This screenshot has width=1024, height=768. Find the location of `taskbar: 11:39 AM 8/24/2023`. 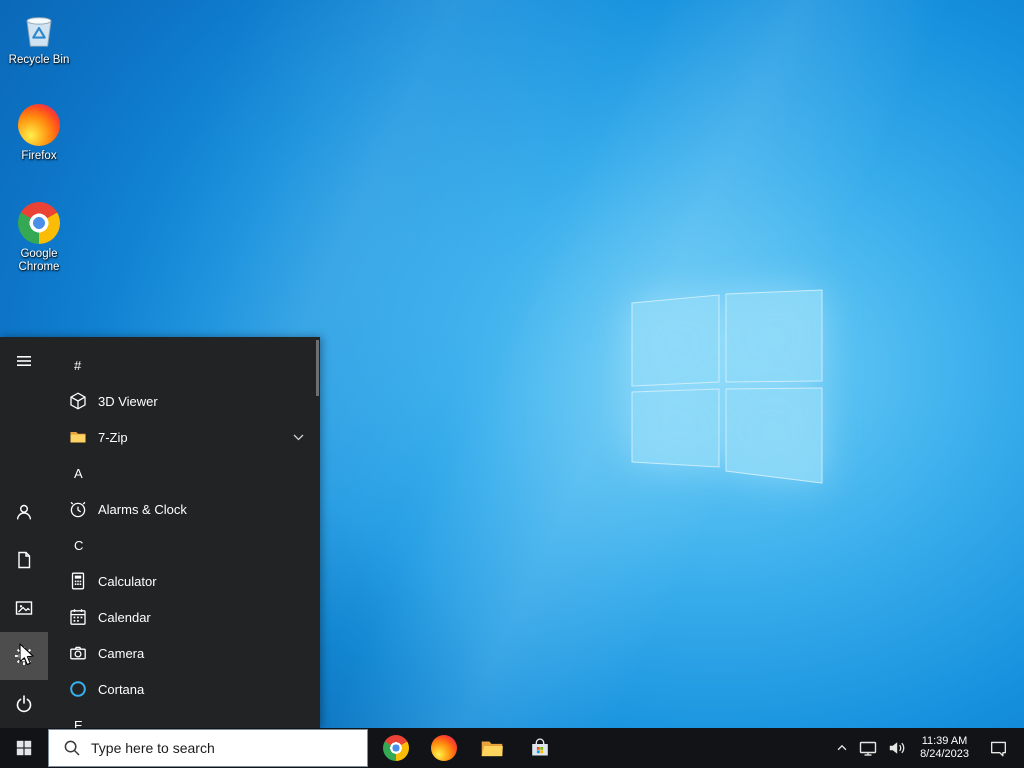

taskbar: 11:39 AM 8/24/2023 is located at coordinates (512, 748).